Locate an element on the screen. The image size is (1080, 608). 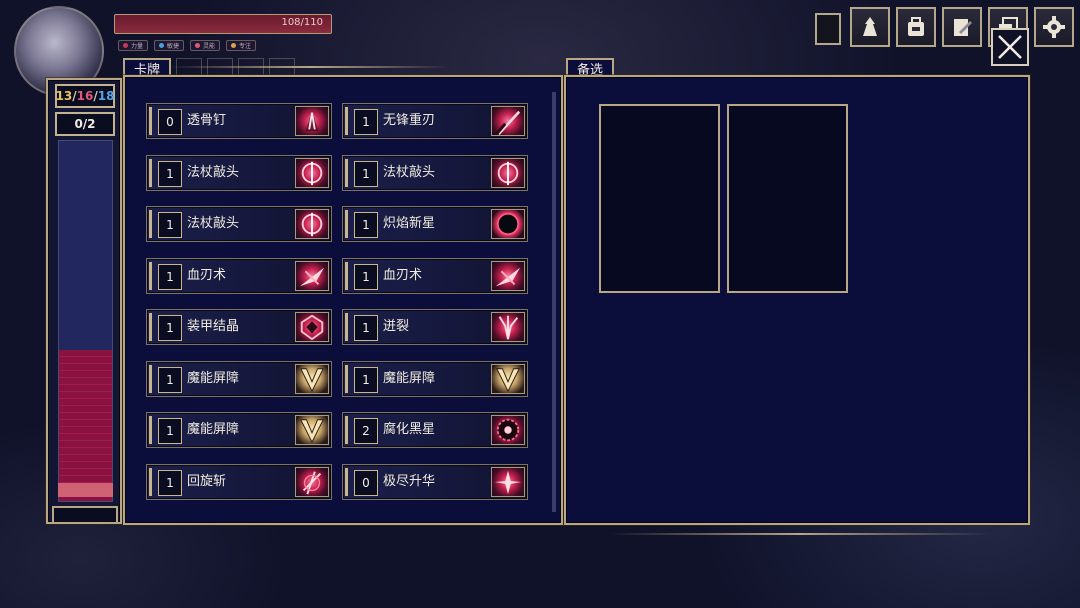
card-row: 0 极尽升华 is located at coordinates (435, 481).